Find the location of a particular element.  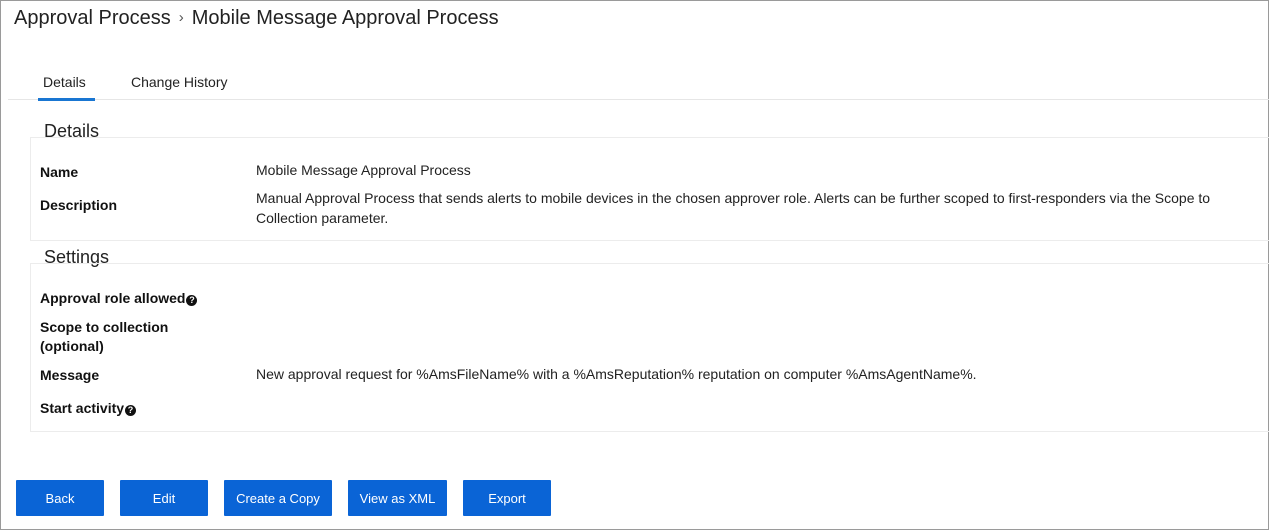

scope-label: Scope to collection (optional) is located at coordinates (104, 337).